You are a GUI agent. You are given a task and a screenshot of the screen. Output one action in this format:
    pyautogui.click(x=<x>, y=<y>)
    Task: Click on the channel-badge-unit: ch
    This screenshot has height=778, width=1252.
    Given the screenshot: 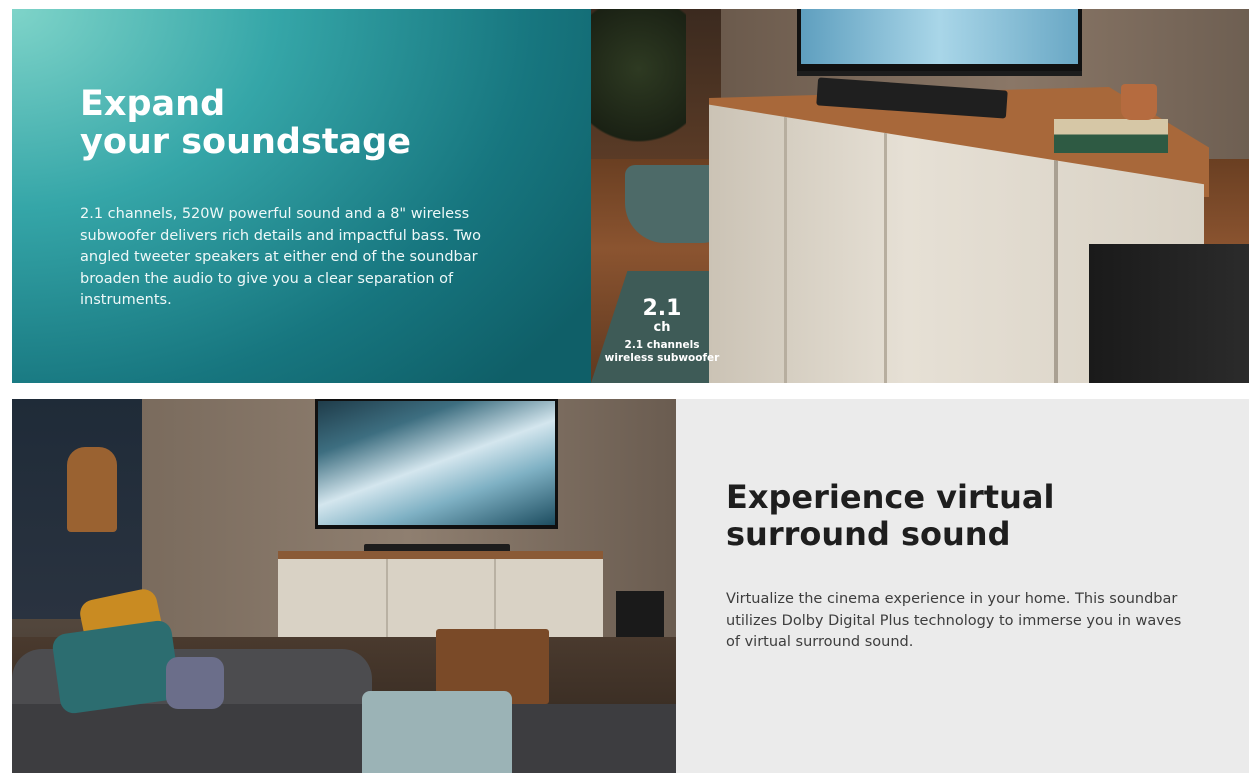 What is the action you would take?
    pyautogui.click(x=662, y=327)
    